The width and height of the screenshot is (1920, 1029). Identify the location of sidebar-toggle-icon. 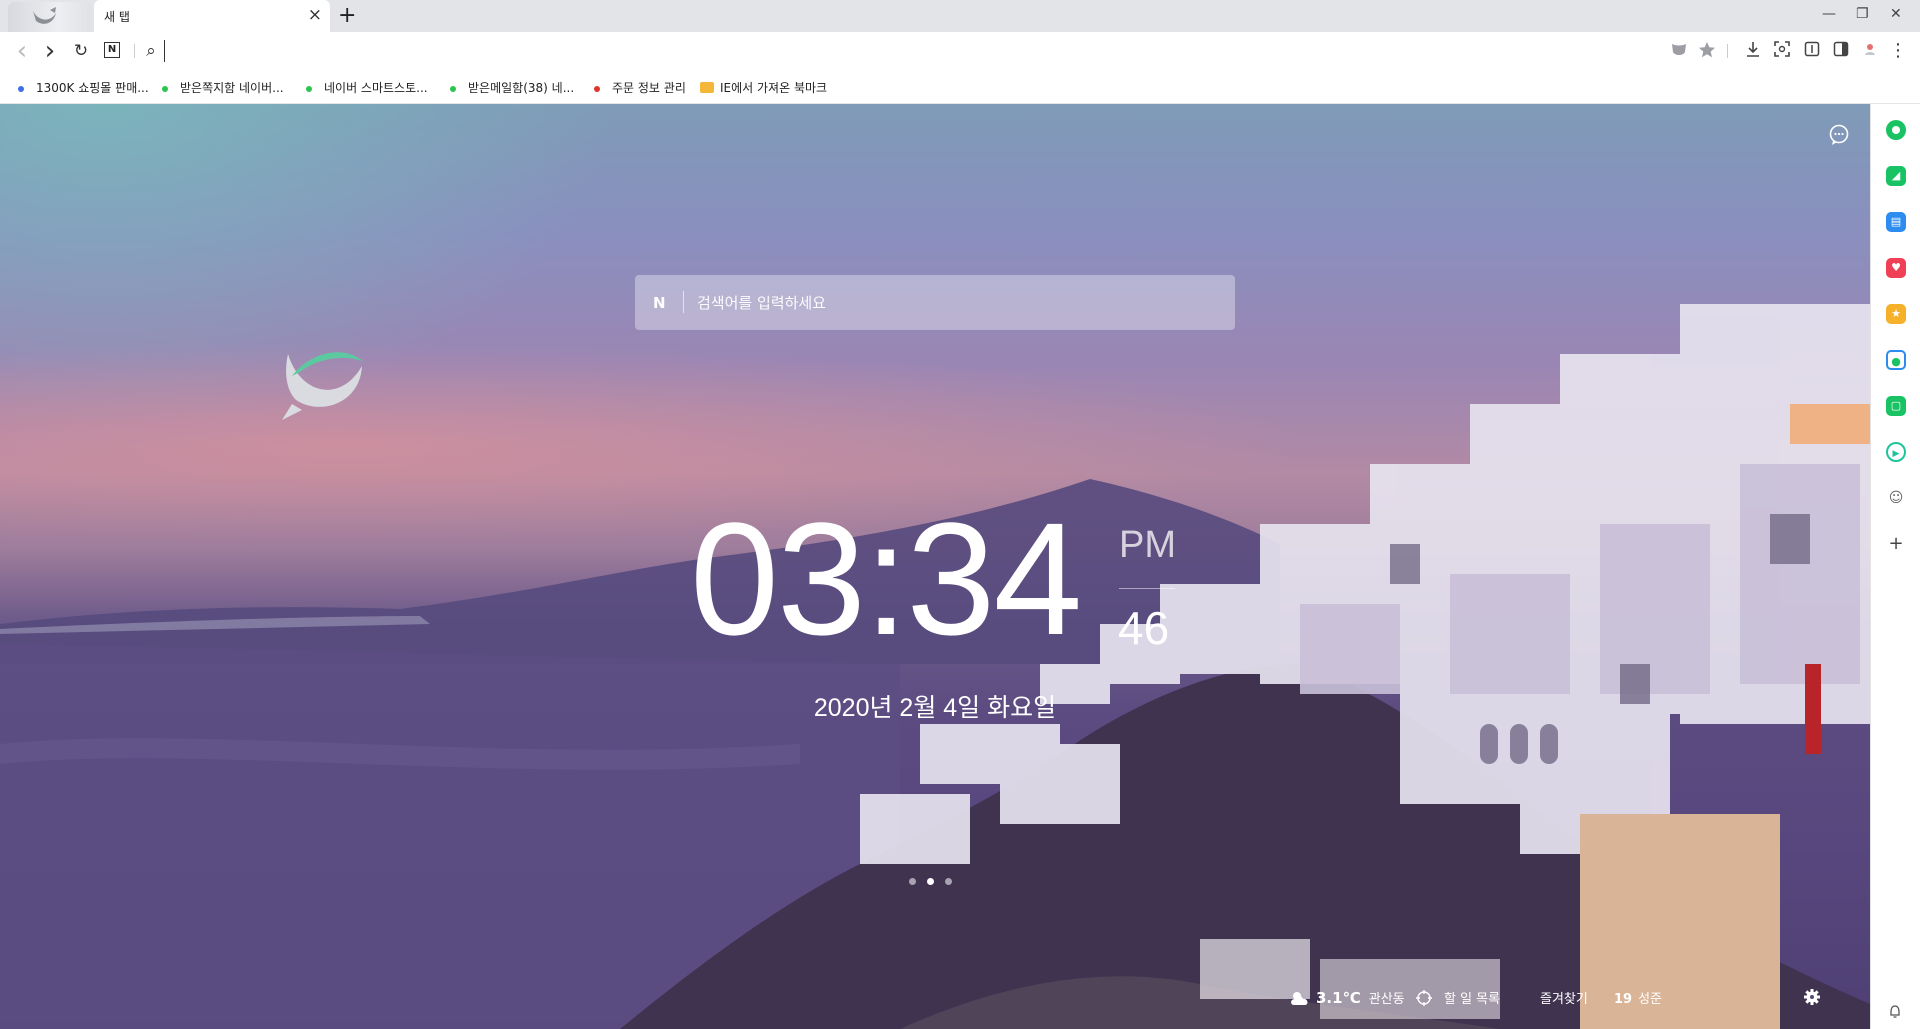
(1841, 51).